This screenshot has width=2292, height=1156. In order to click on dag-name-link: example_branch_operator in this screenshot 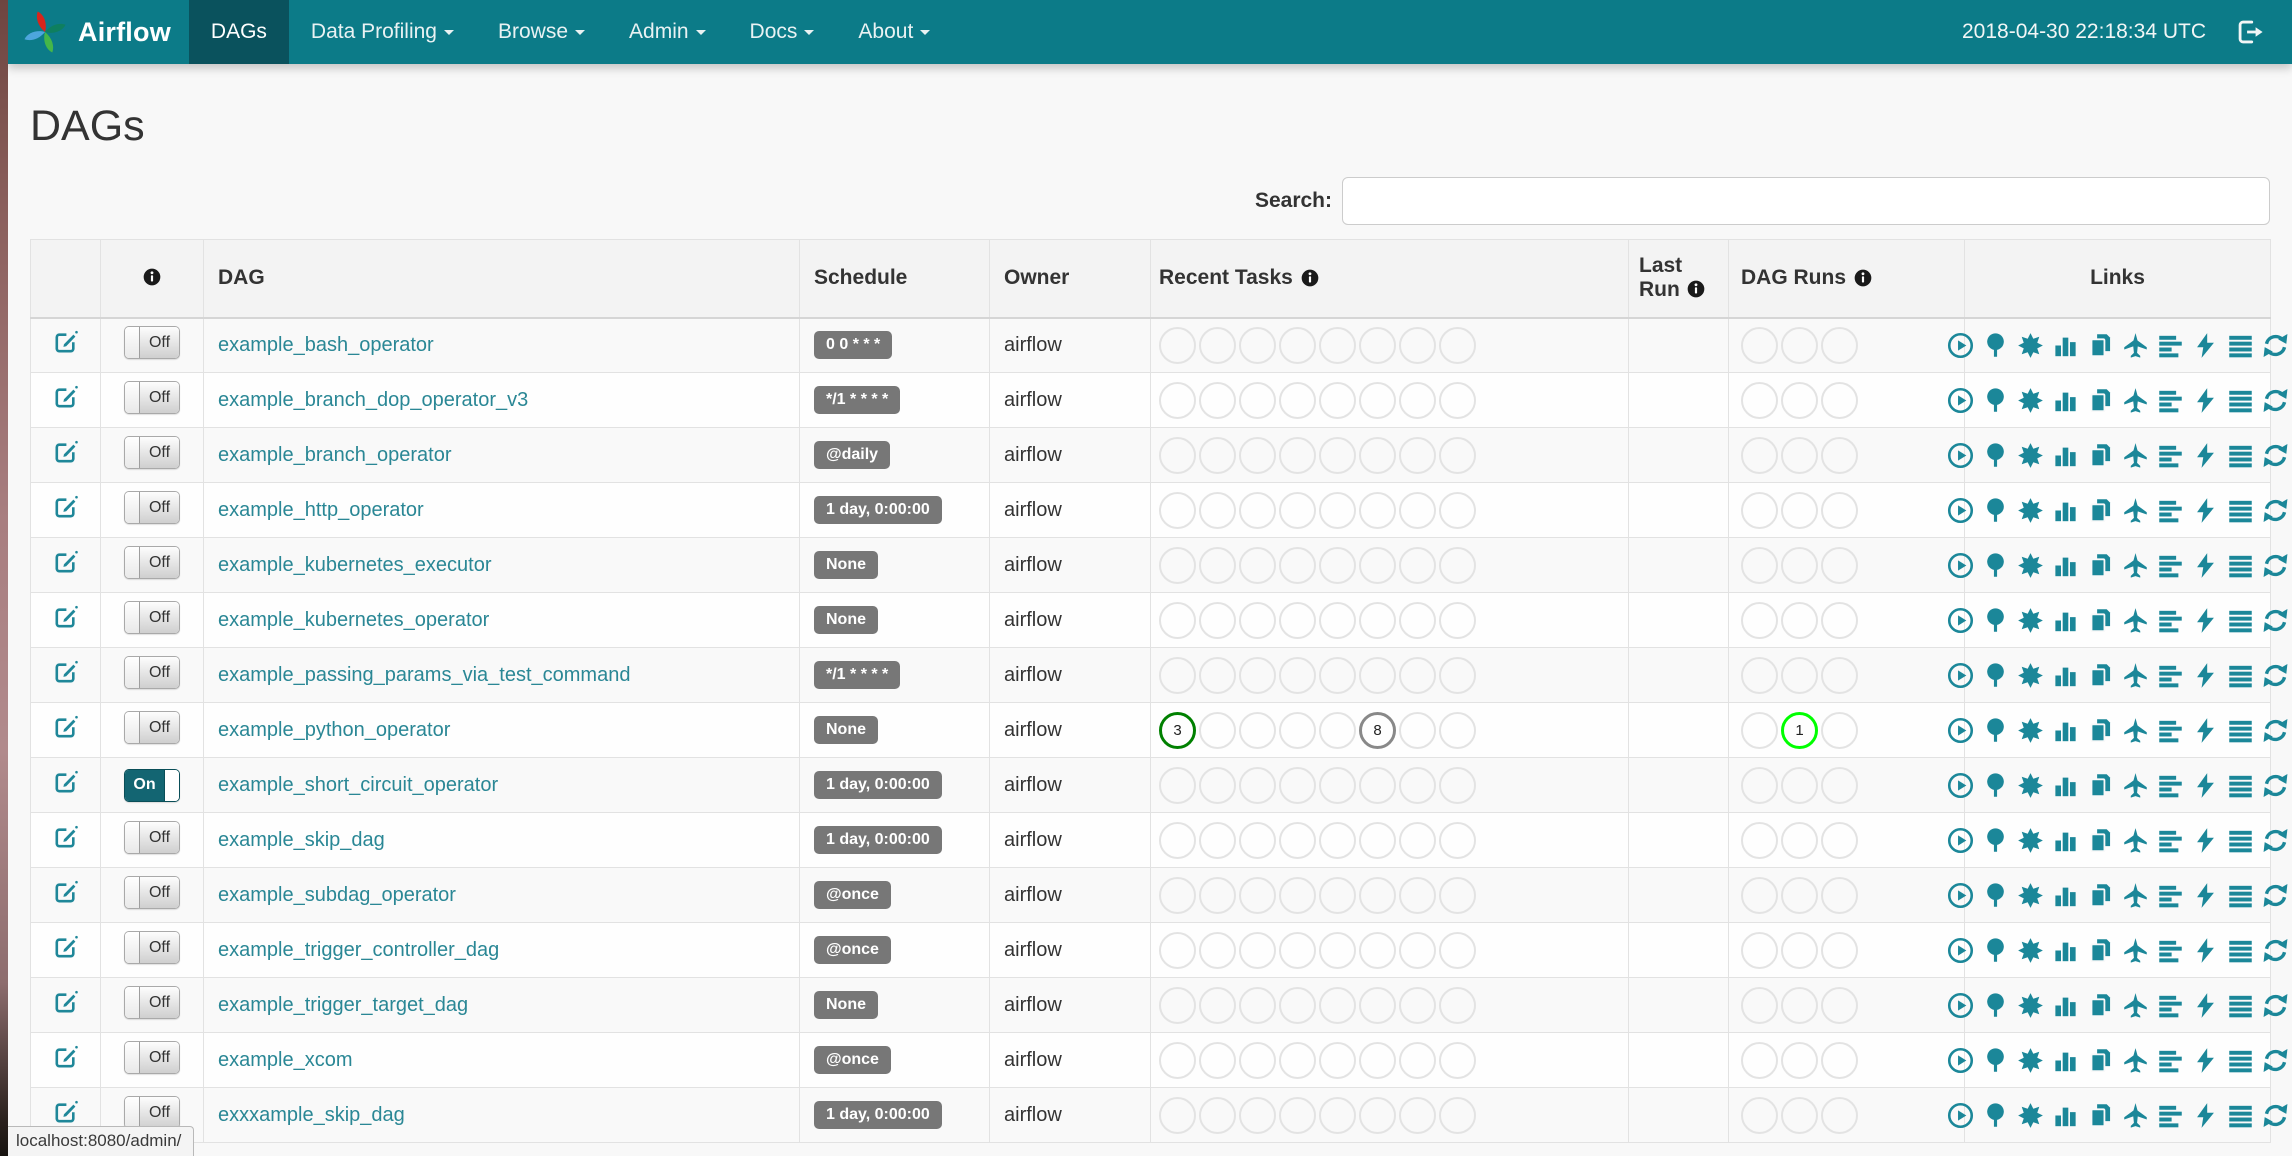, I will do `click(335, 455)`.